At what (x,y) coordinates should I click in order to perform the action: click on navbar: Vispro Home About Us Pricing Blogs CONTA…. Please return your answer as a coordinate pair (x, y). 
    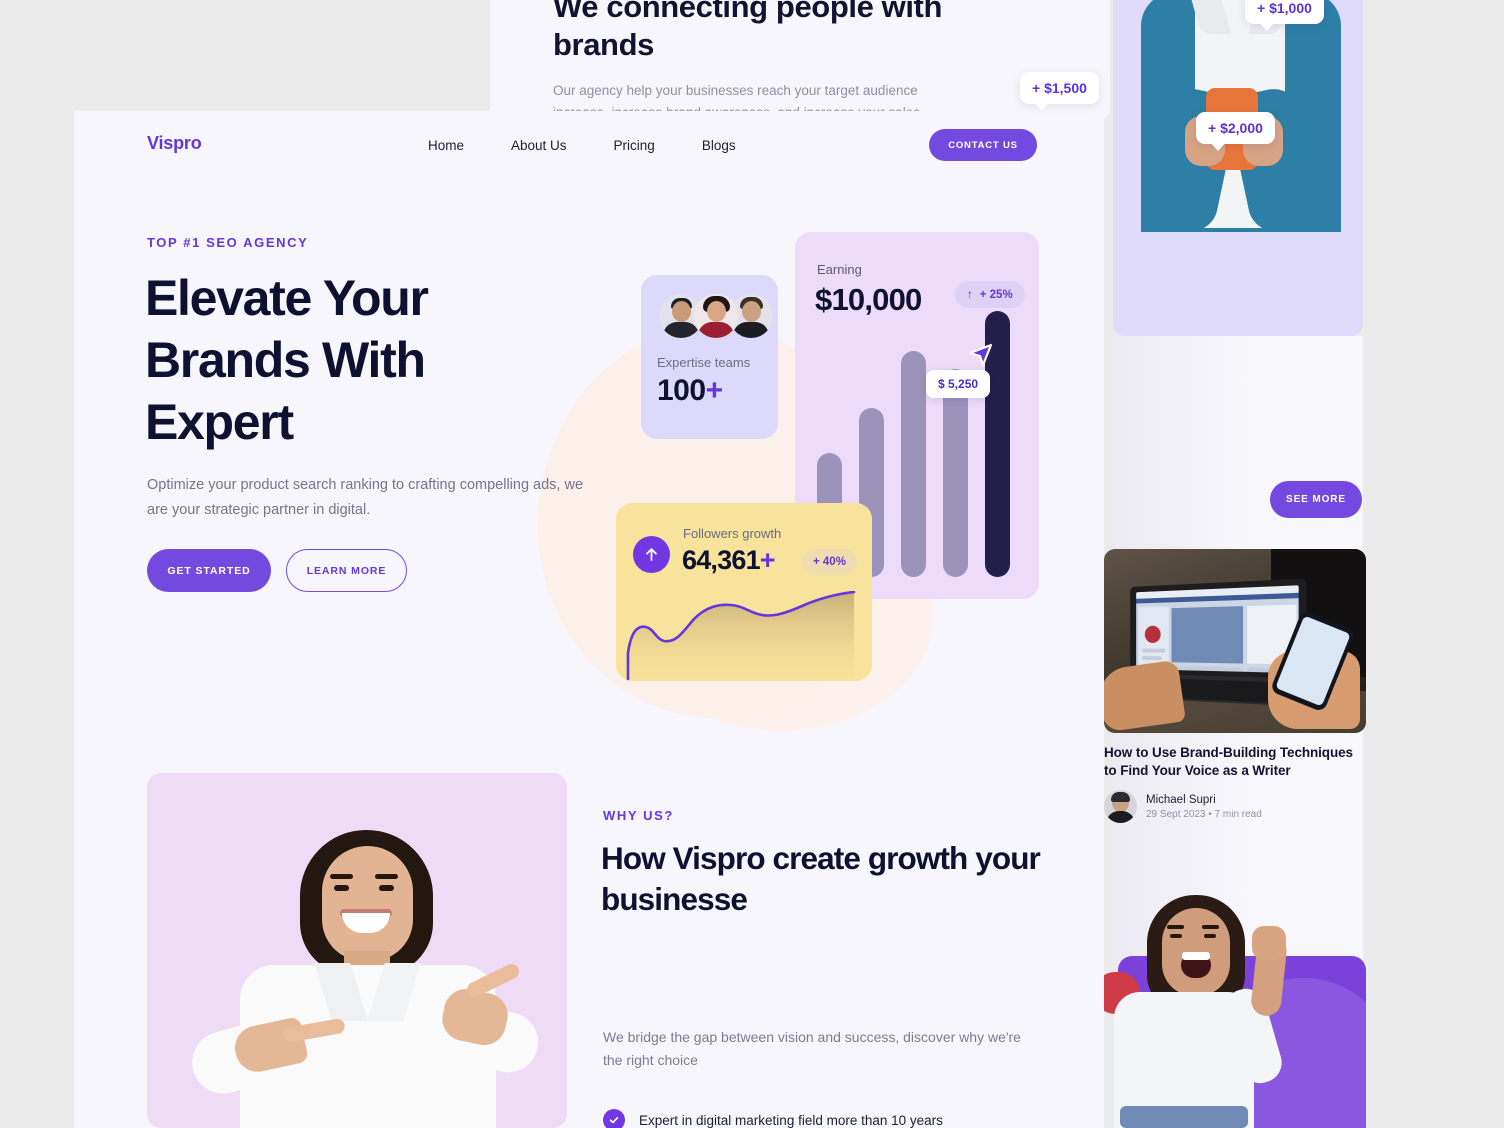
    Looking at the image, I should click on (589, 145).